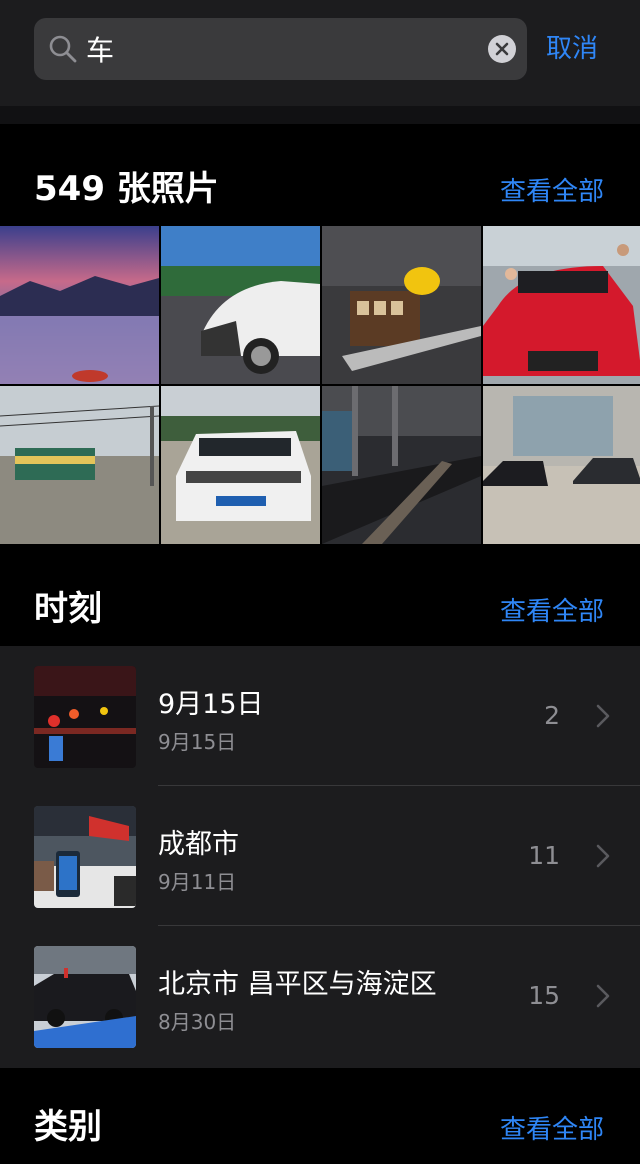 Image resolution: width=640 pixels, height=1164 pixels. Describe the element at coordinates (320, 1116) in the screenshot. I see `categories-section-header: 类别 查看全部` at that location.